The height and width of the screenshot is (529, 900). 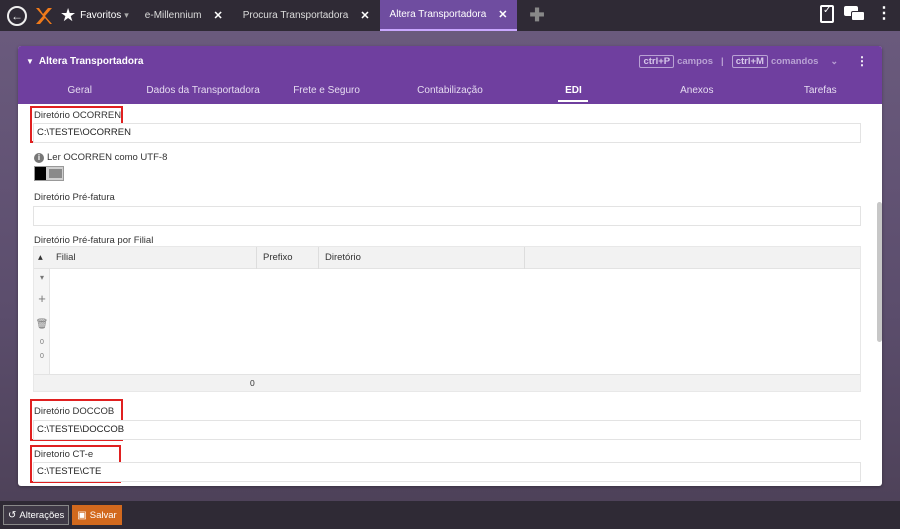 I want to click on column-header-prefixo: Prefixo, so click(x=288, y=257).